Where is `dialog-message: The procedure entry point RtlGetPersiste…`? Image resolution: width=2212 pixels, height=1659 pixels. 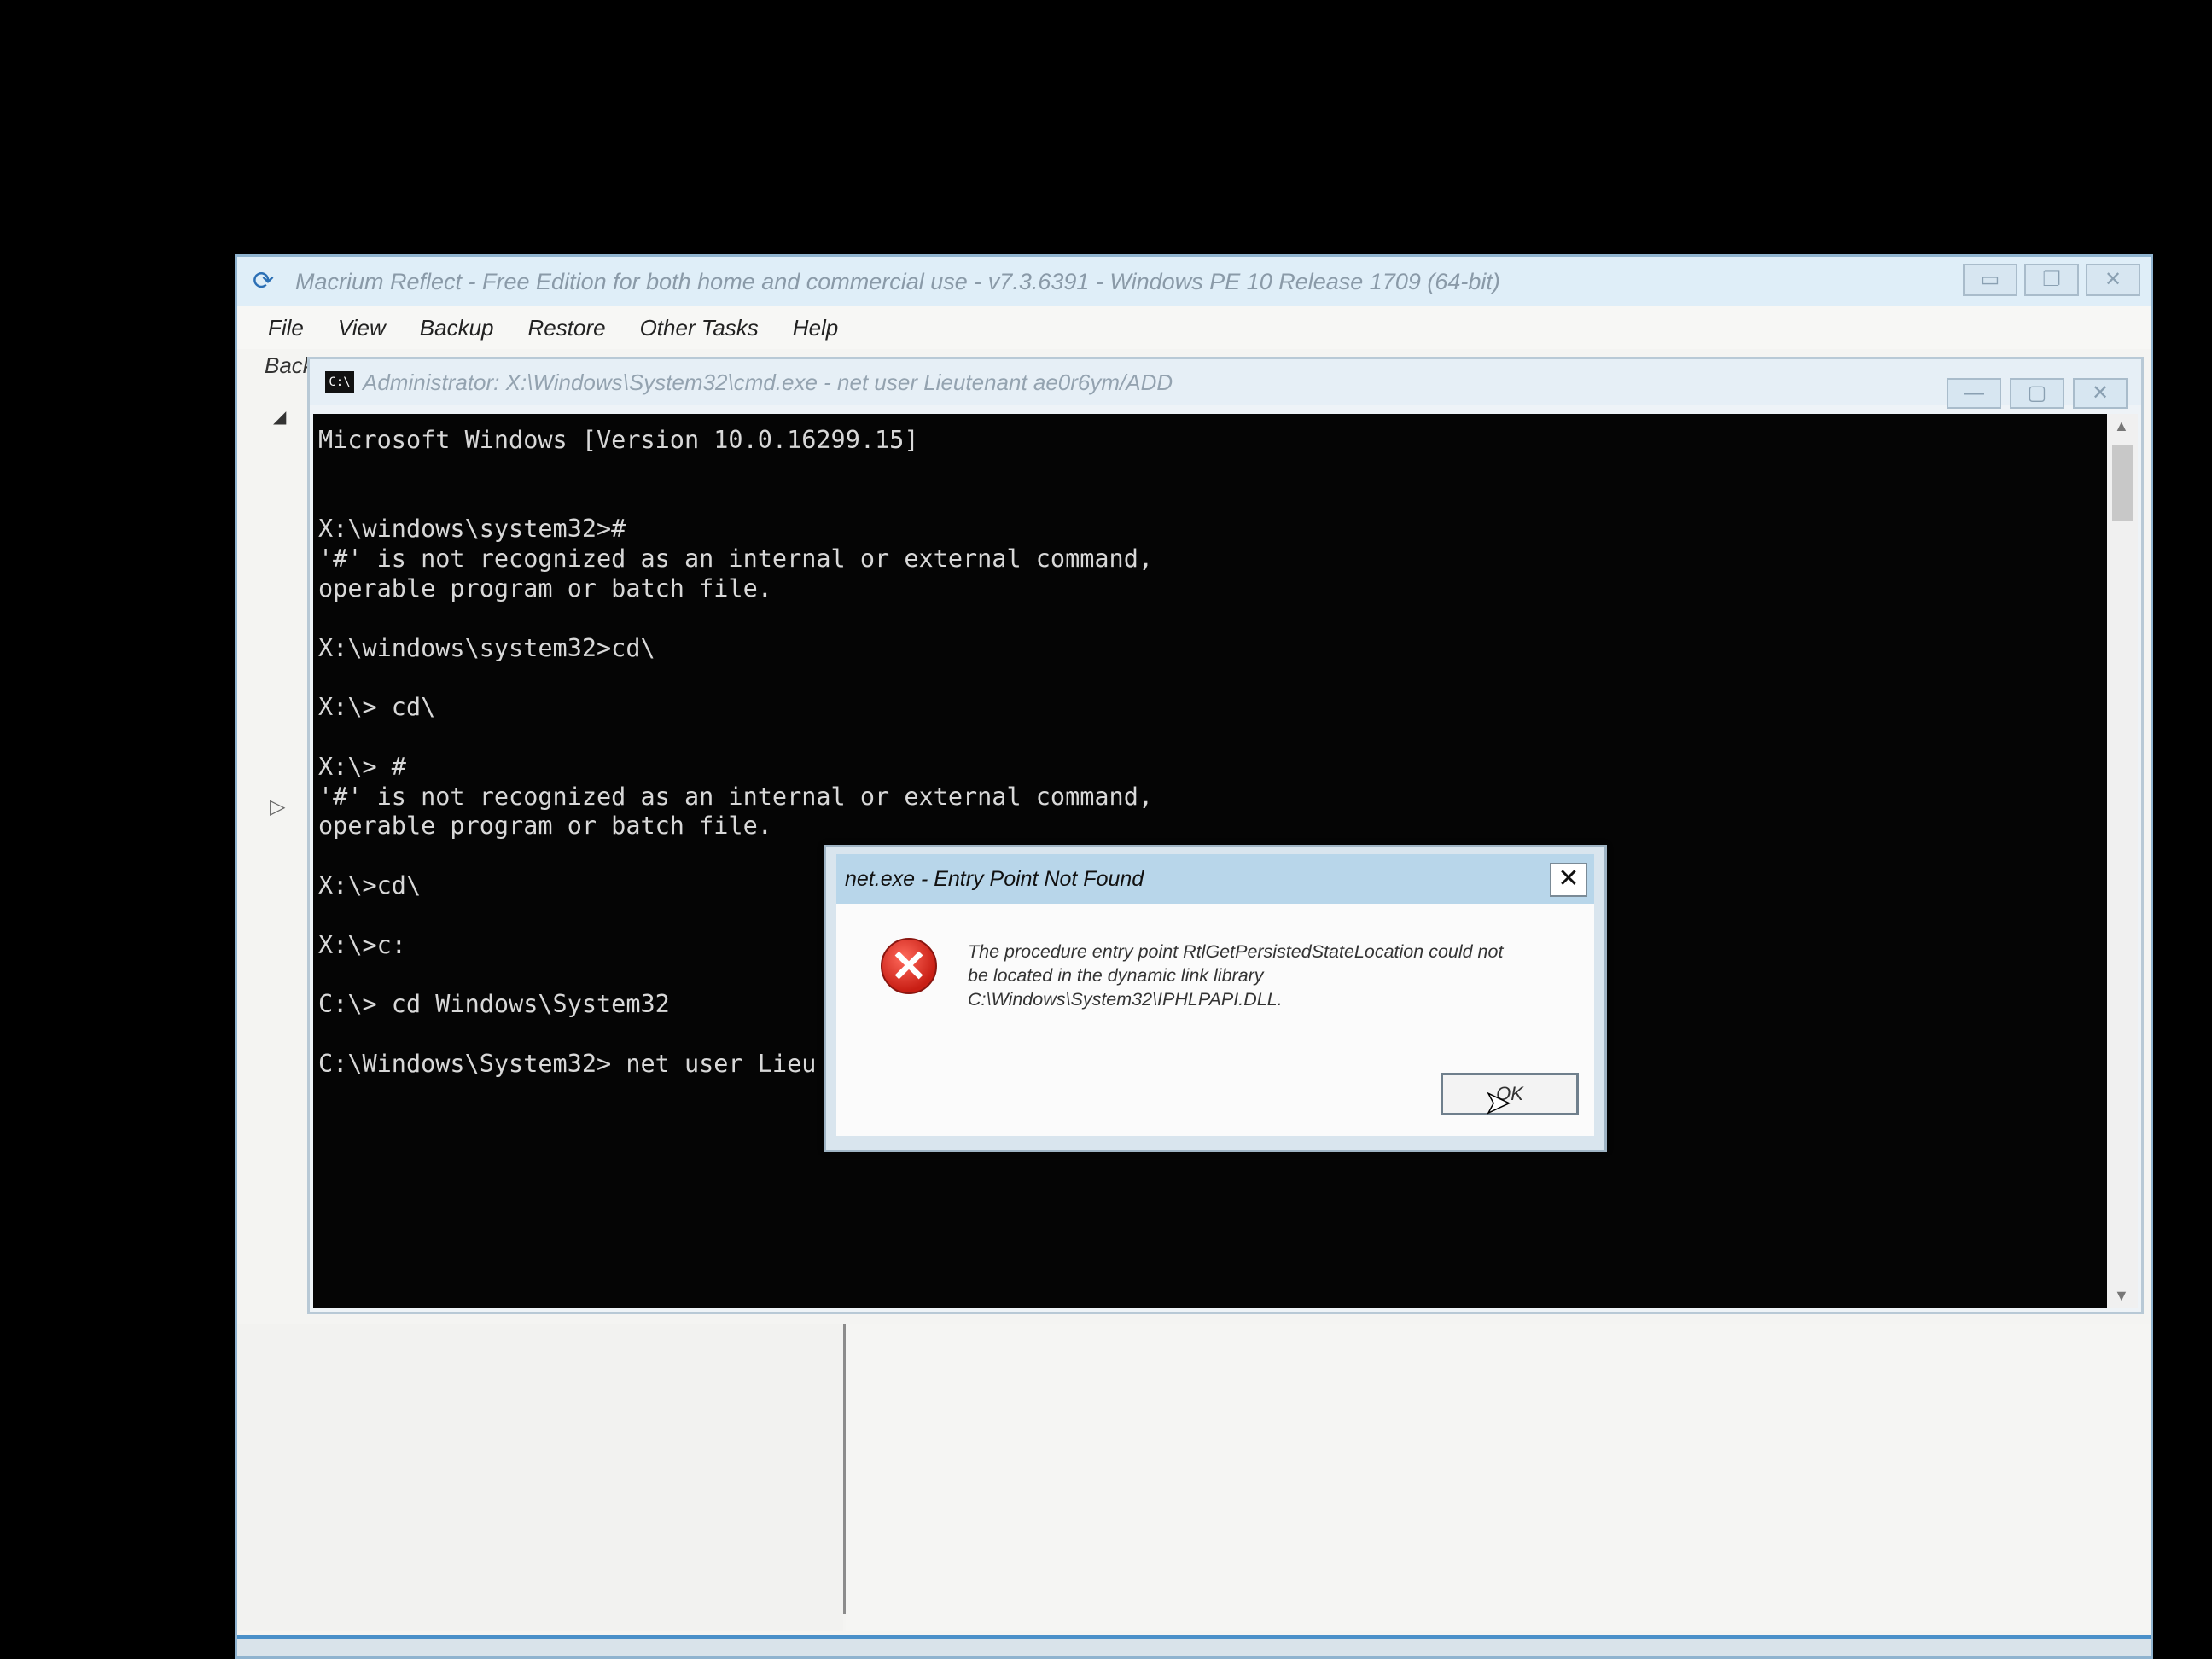 dialog-message: The procedure entry point RtlGetPersiste… is located at coordinates (1271, 975).